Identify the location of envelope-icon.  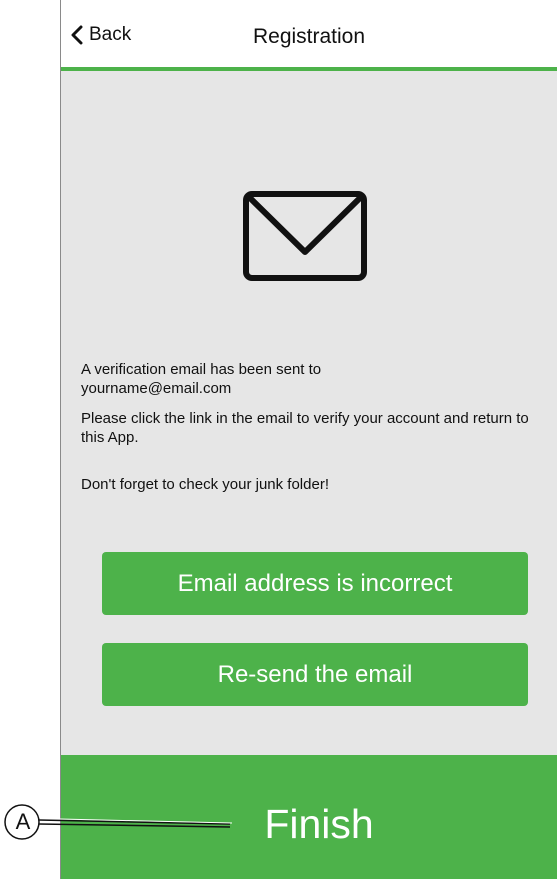
(305, 236).